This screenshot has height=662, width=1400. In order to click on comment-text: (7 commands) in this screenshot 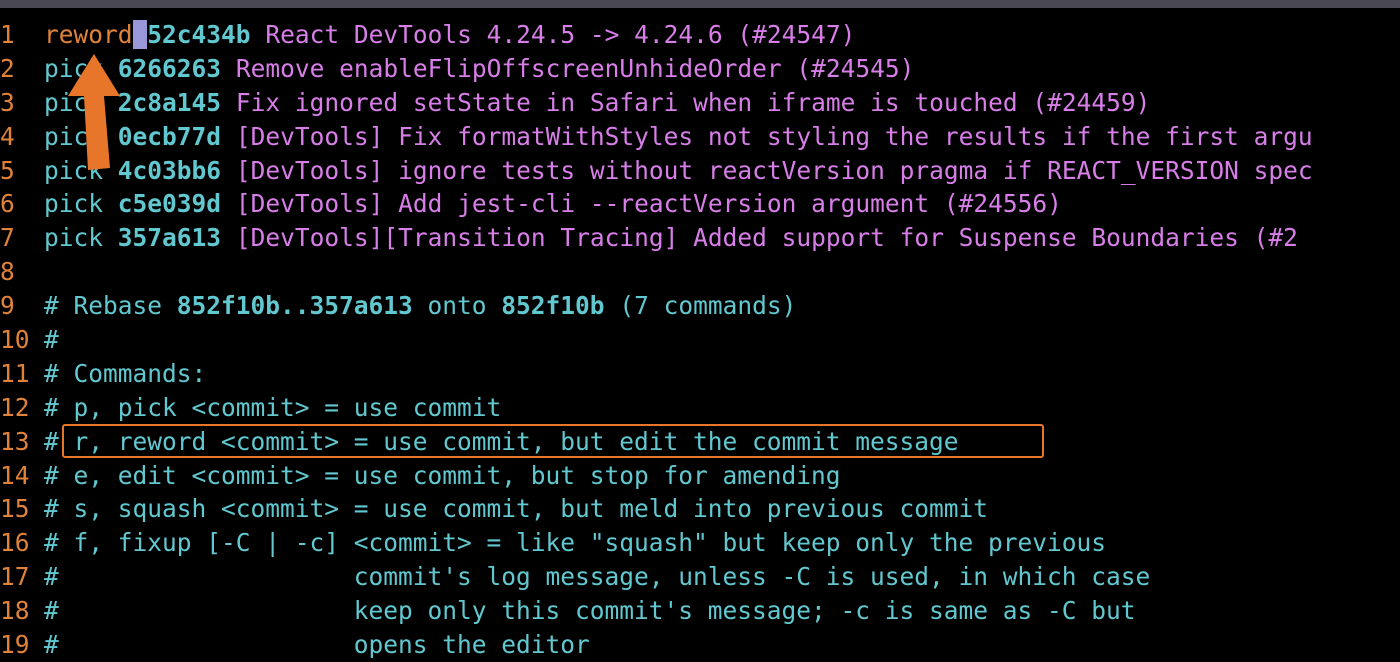, I will do `click(700, 306)`.